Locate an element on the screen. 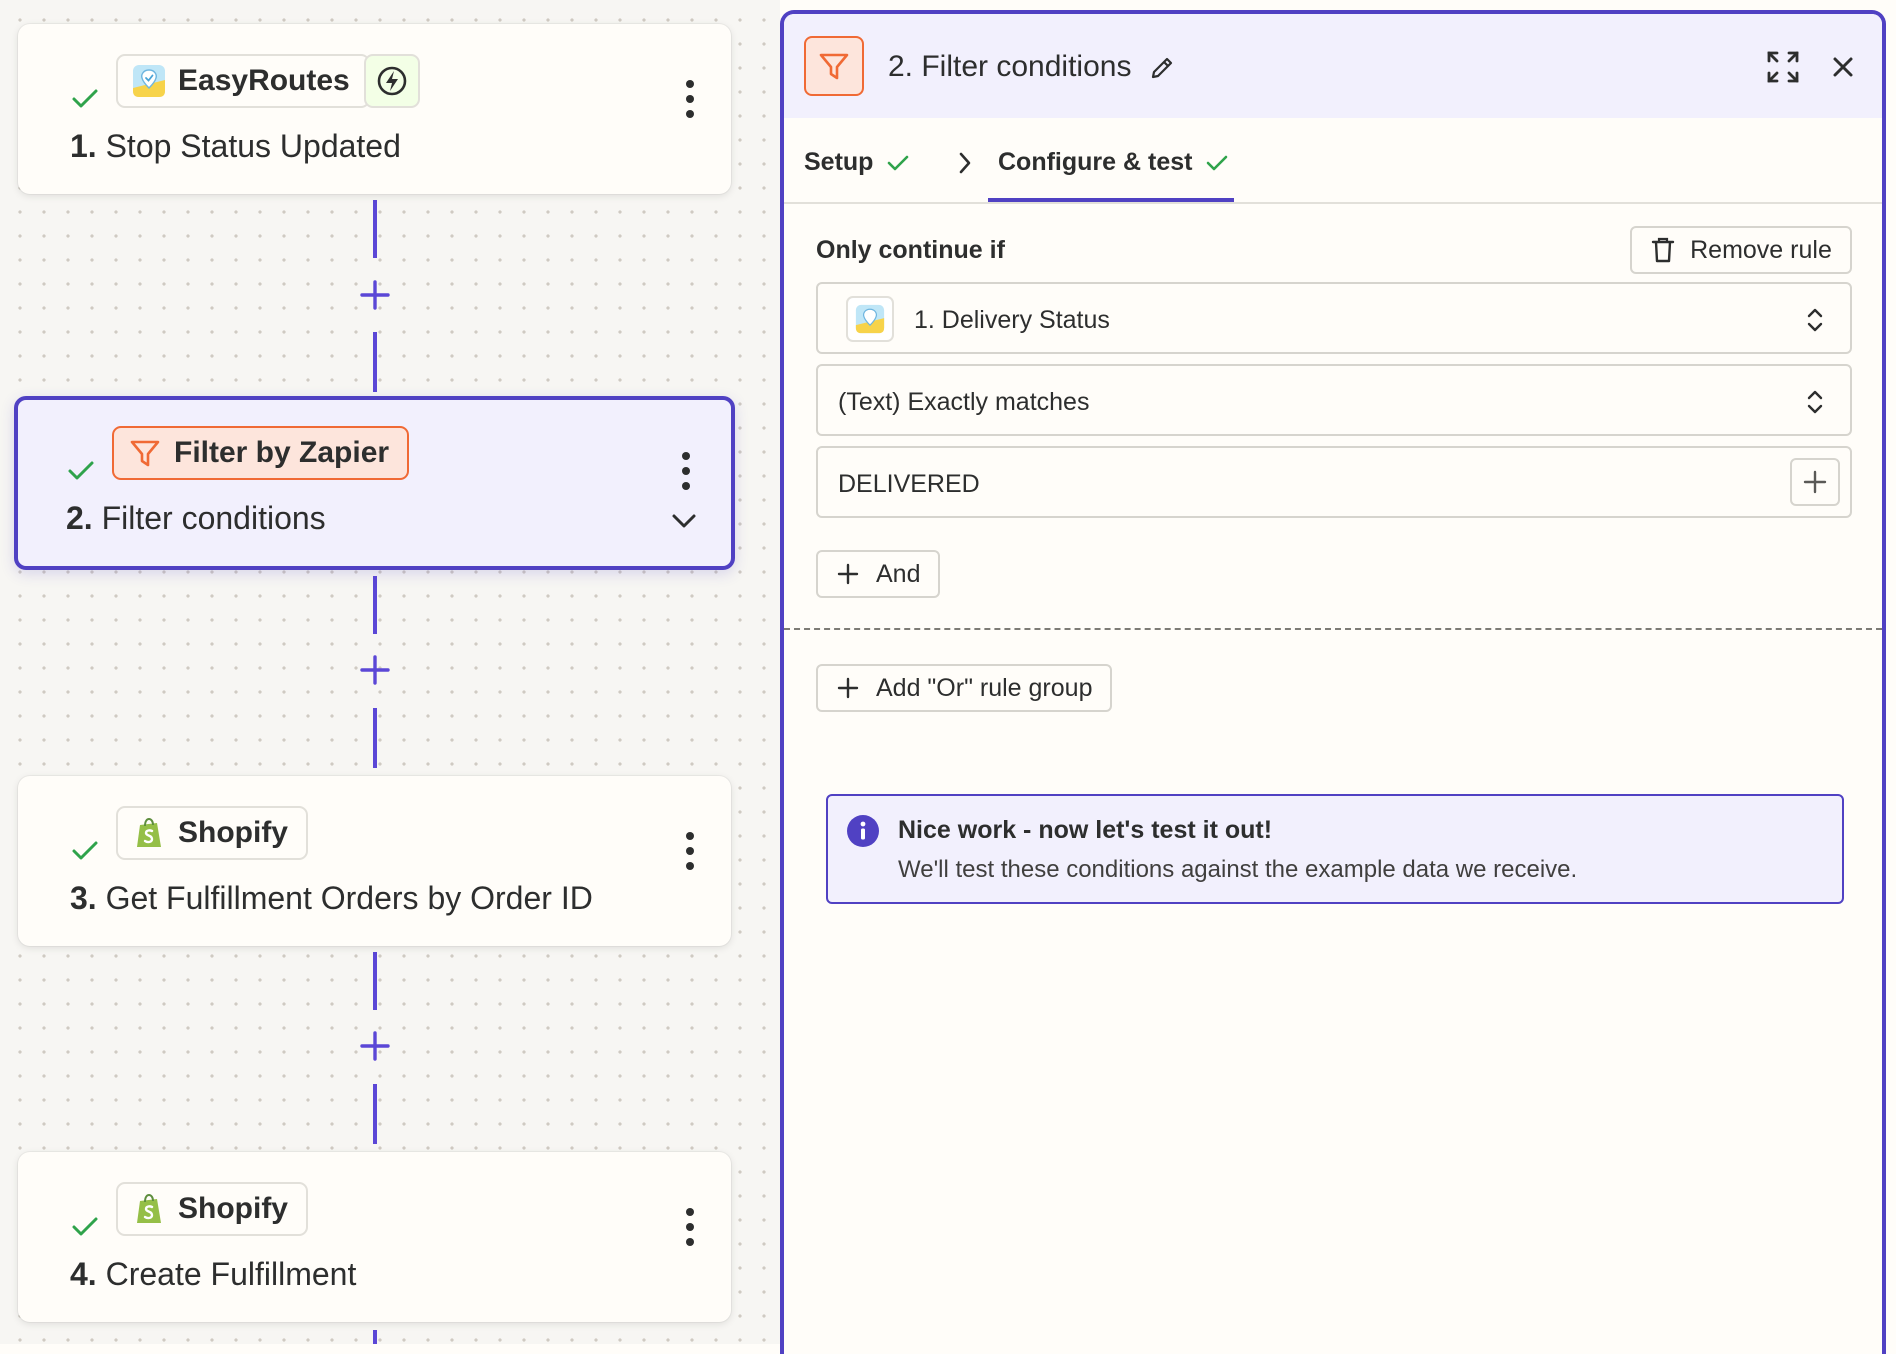  match-value: DELIVERED is located at coordinates (909, 484).